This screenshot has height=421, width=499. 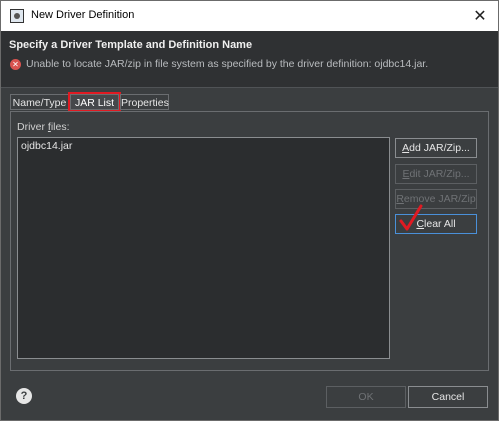 What do you see at coordinates (411, 217) in the screenshot?
I see `checkmark-annotation-icon` at bounding box center [411, 217].